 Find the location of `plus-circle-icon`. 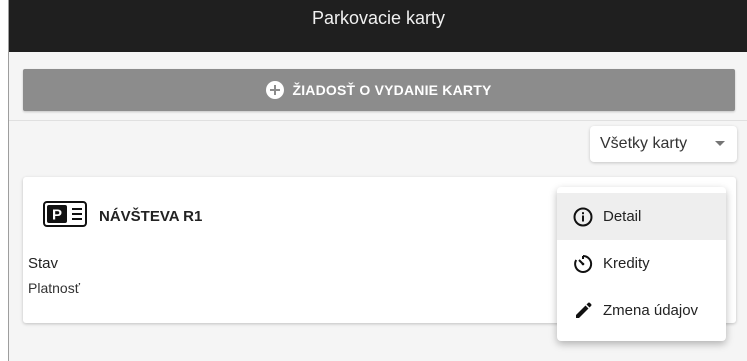

plus-circle-icon is located at coordinates (275, 90).